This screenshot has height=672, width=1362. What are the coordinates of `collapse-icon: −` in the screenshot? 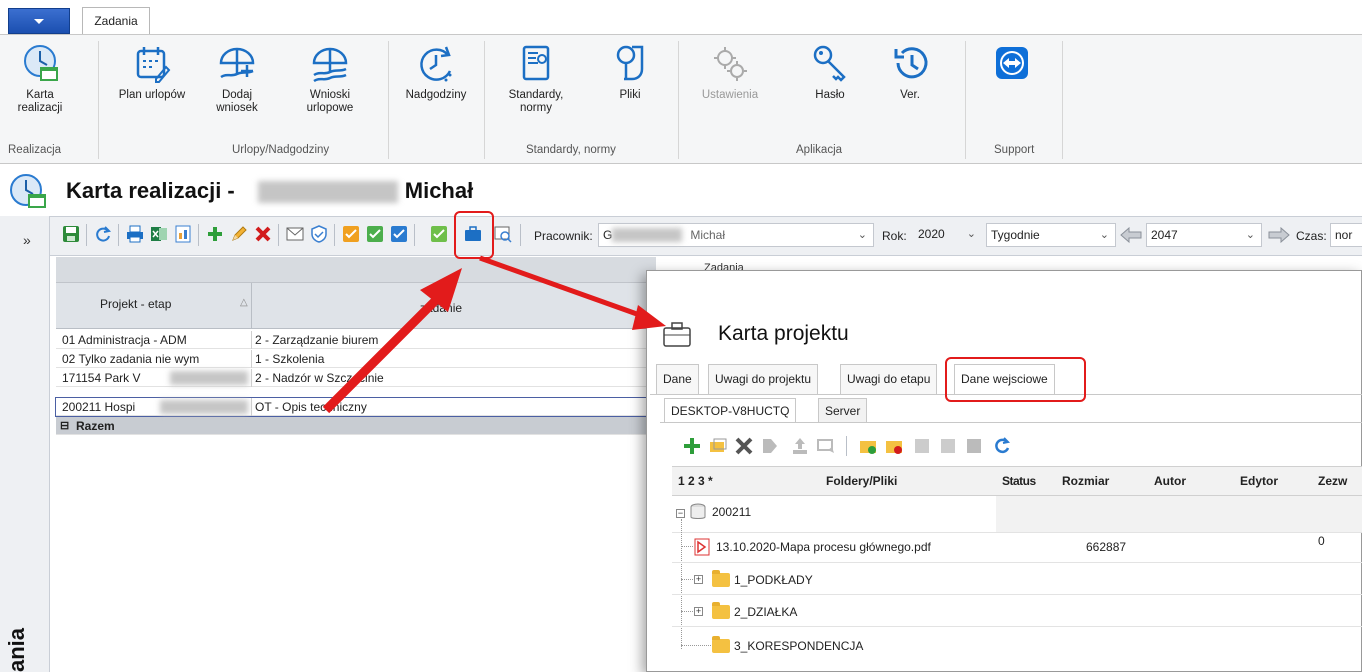 It's located at (680, 513).